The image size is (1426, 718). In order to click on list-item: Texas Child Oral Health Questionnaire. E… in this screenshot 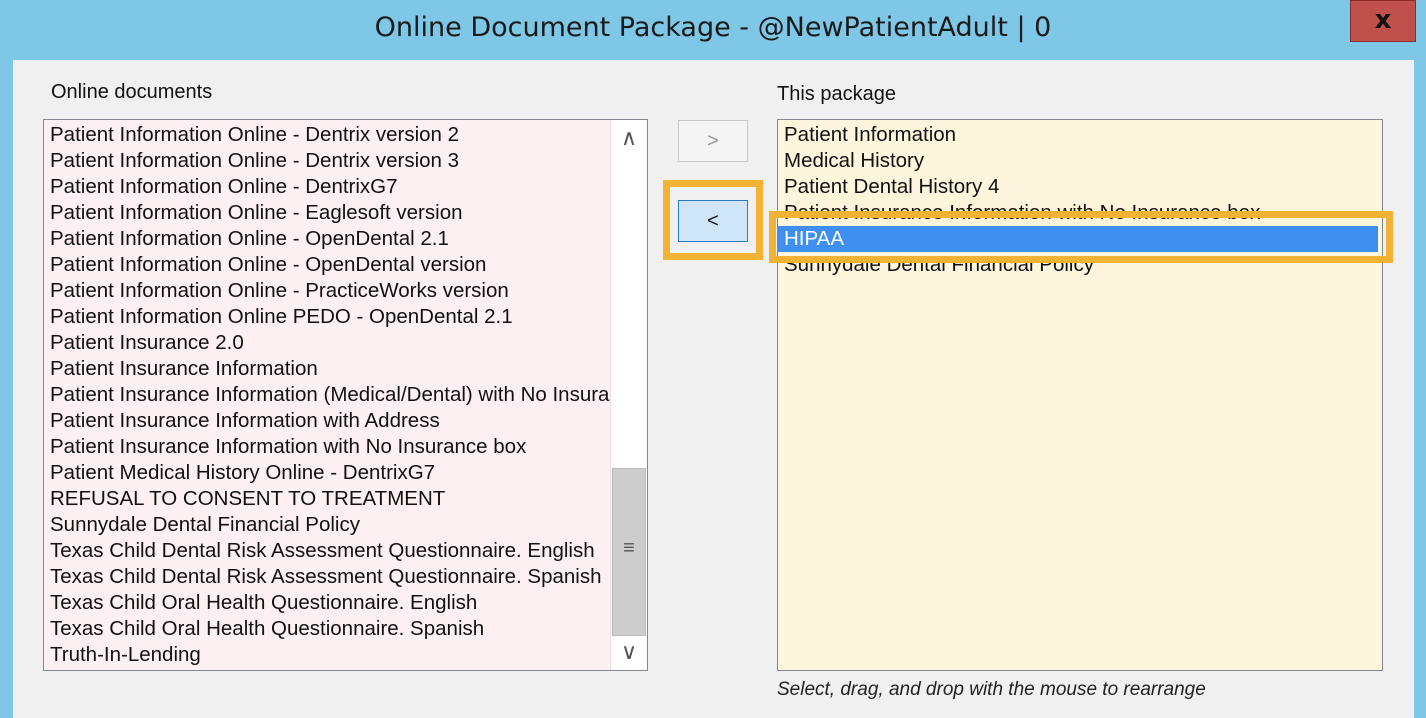, I will do `click(327, 603)`.